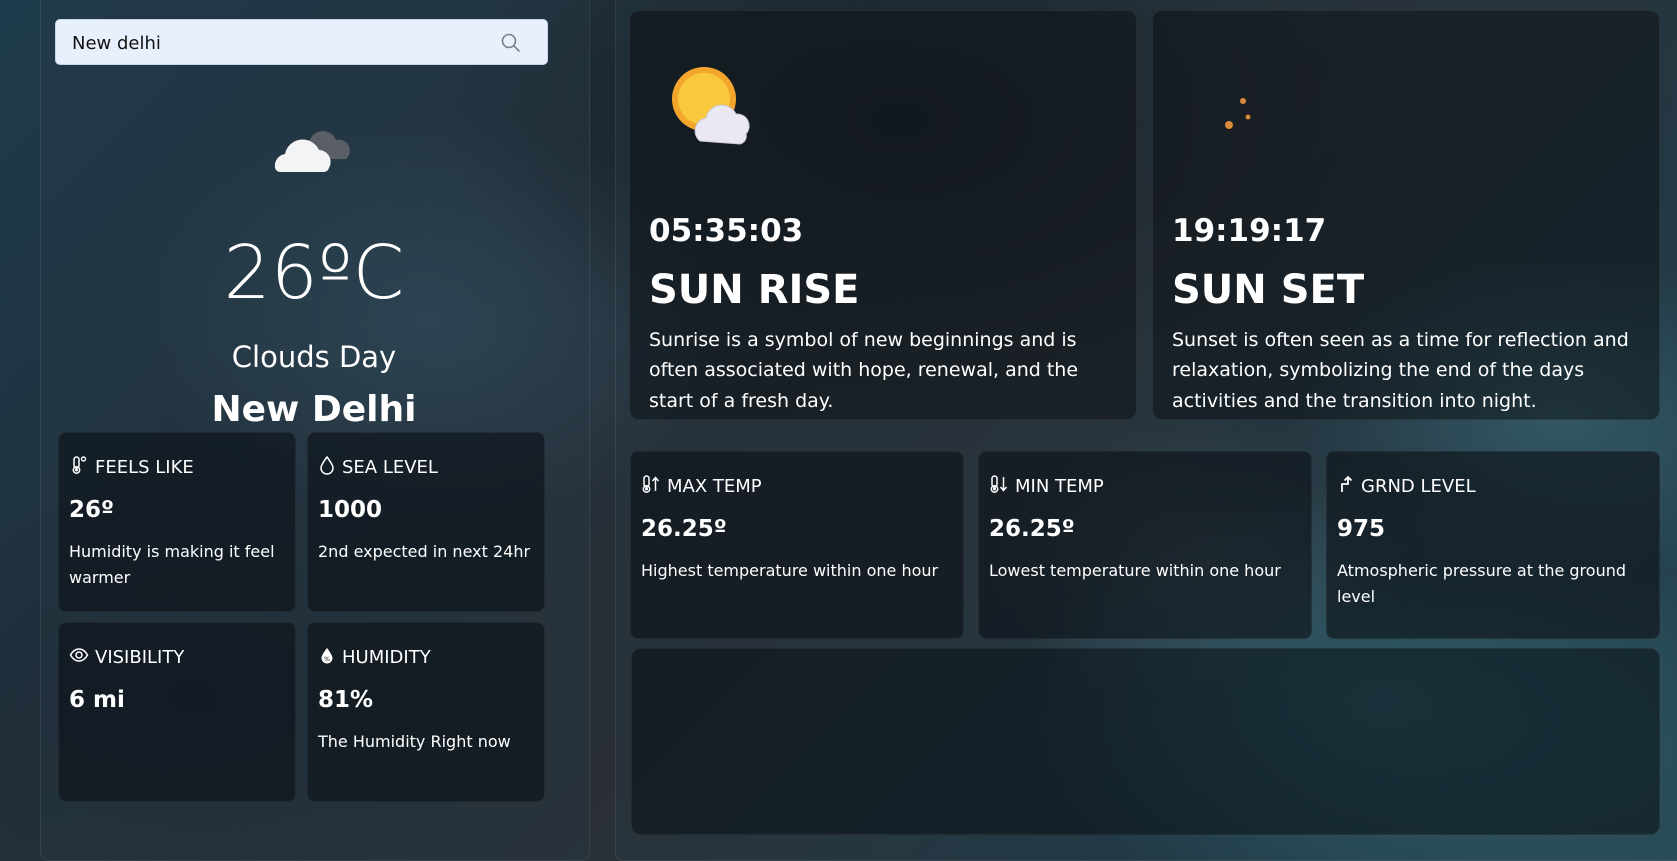 Image resolution: width=1677 pixels, height=861 pixels. I want to click on cloud-icon, so click(315, 151).